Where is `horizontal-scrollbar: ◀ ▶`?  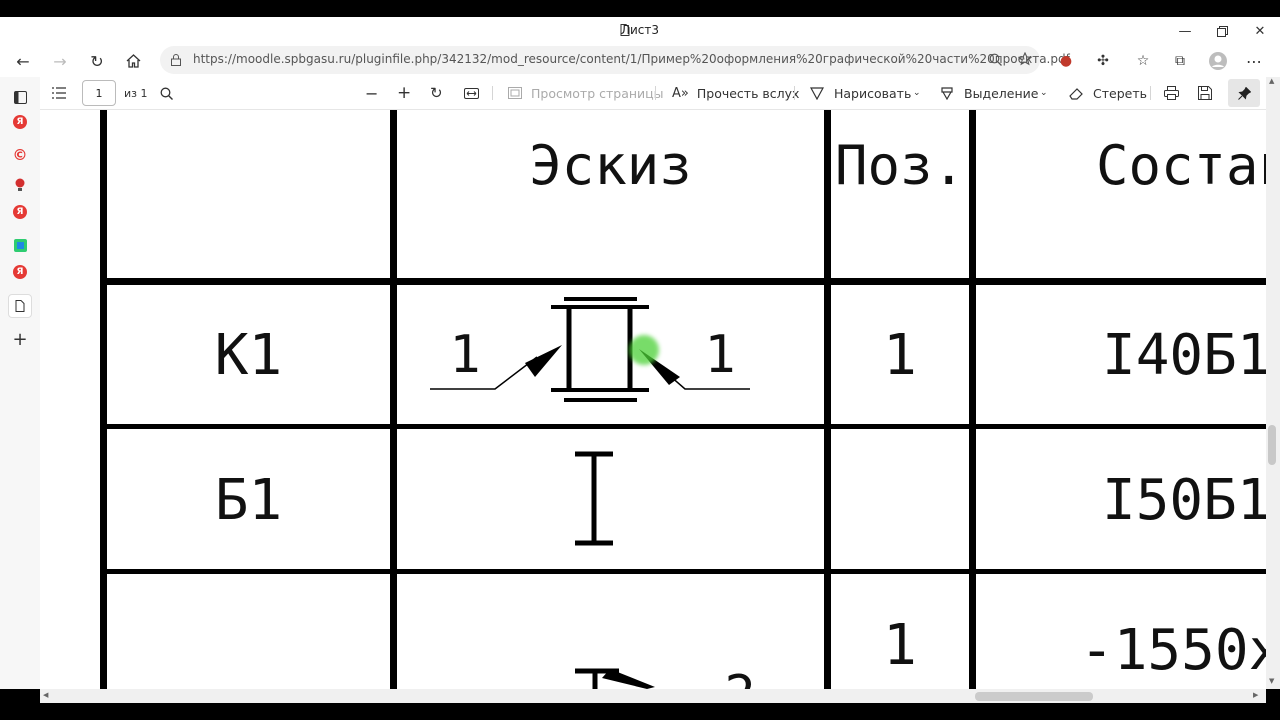 horizontal-scrollbar: ◀ ▶ is located at coordinates (653, 696).